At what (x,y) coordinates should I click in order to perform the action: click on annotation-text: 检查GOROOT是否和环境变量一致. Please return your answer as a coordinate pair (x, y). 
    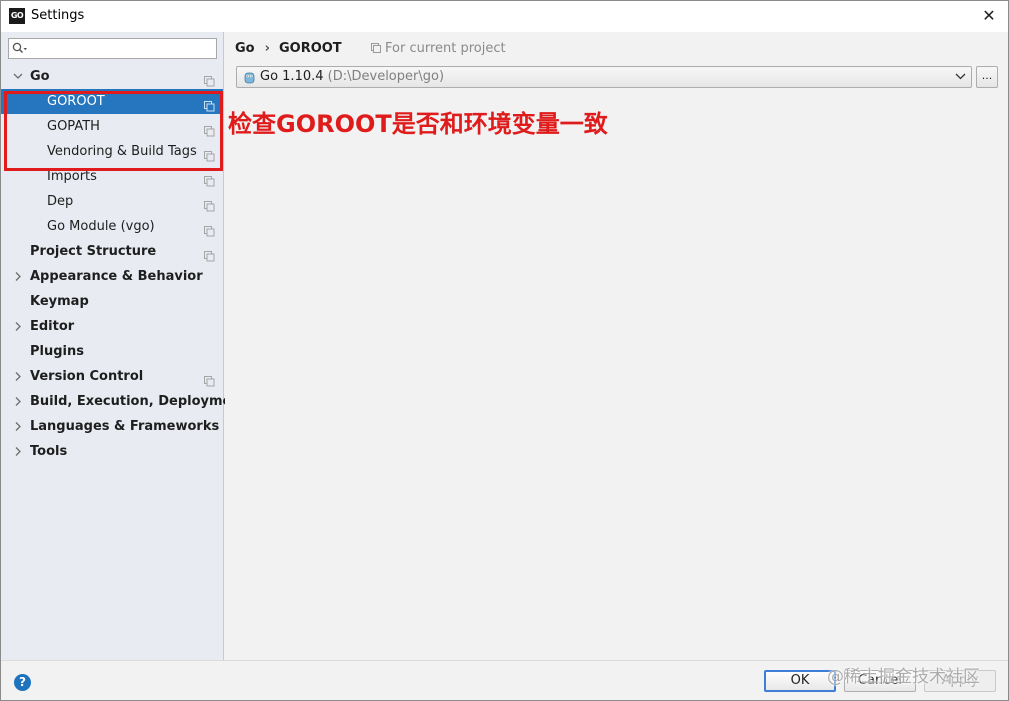
    Looking at the image, I should click on (418, 124).